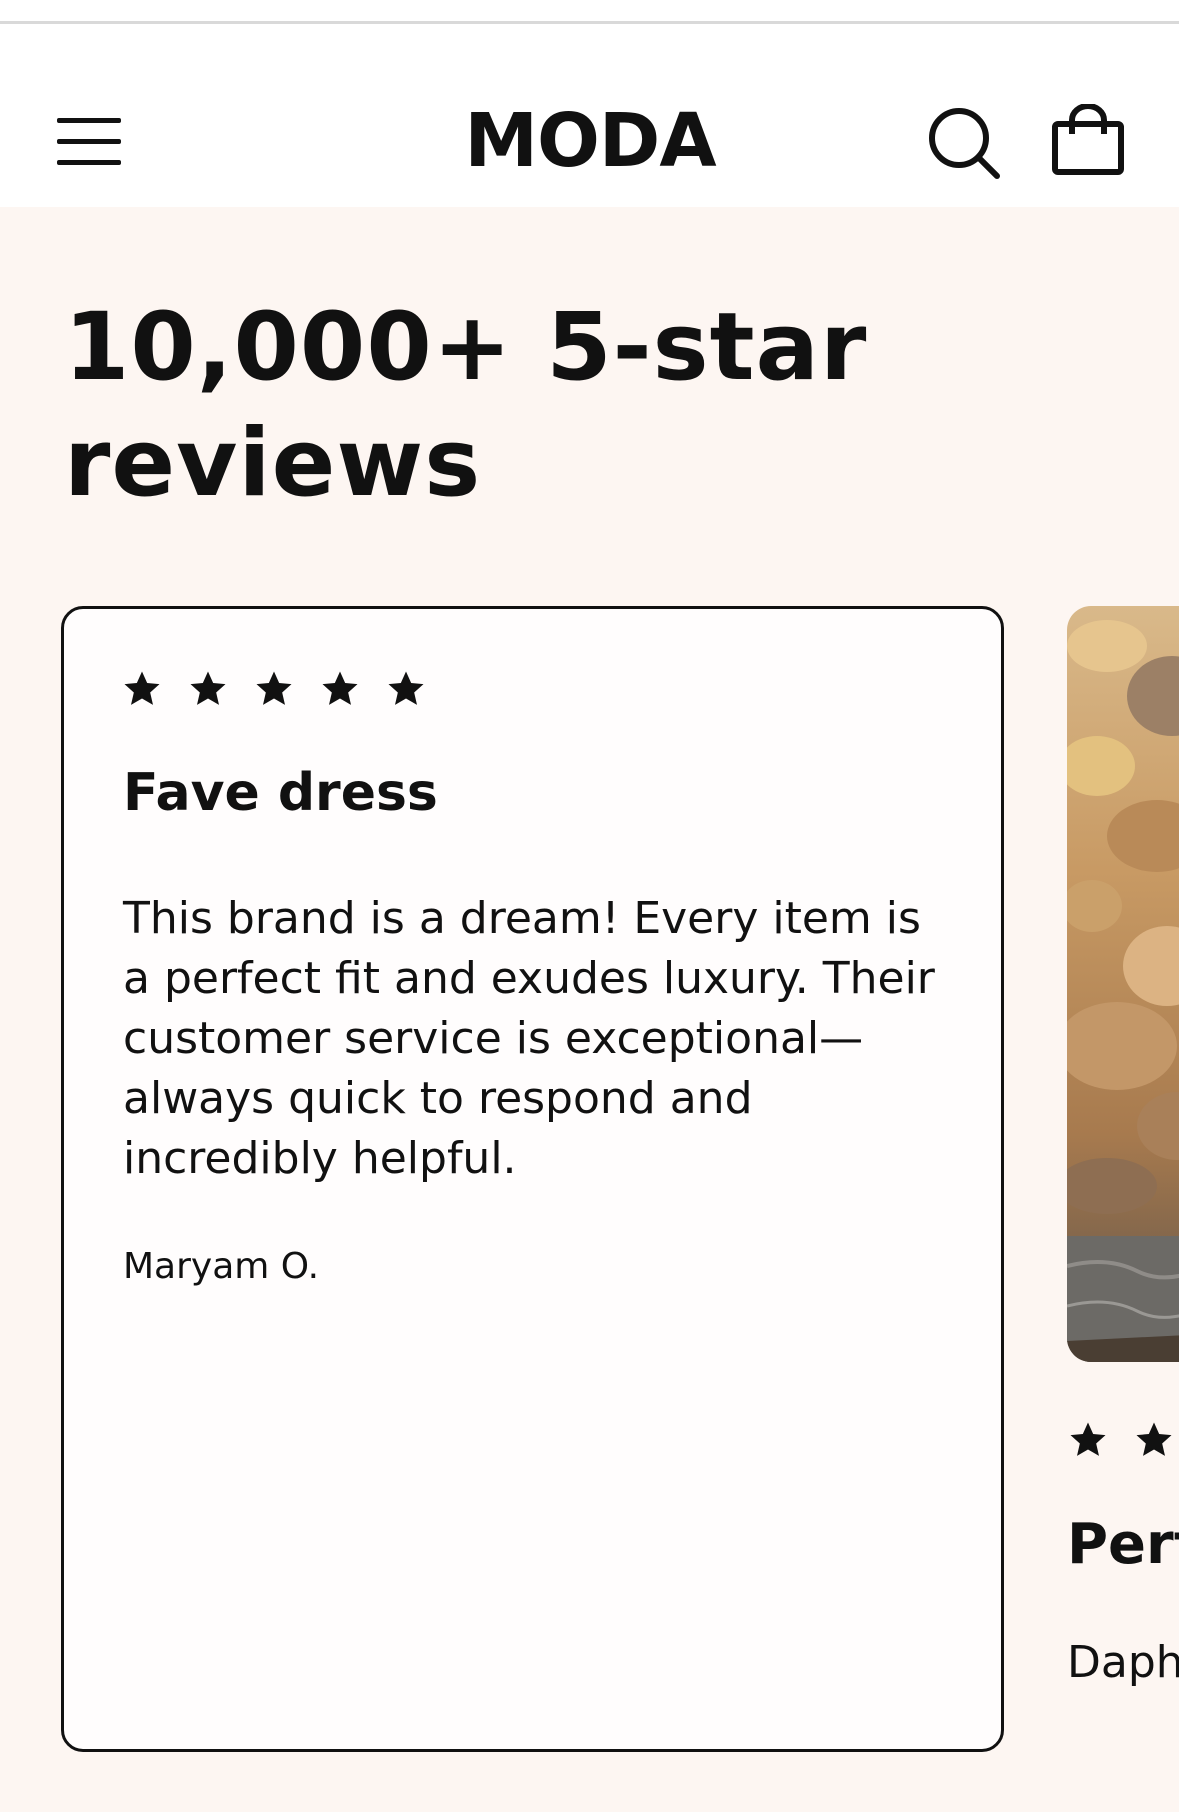 The width and height of the screenshot is (1179, 1812). I want to click on review-title: Fave dress, so click(280, 793).